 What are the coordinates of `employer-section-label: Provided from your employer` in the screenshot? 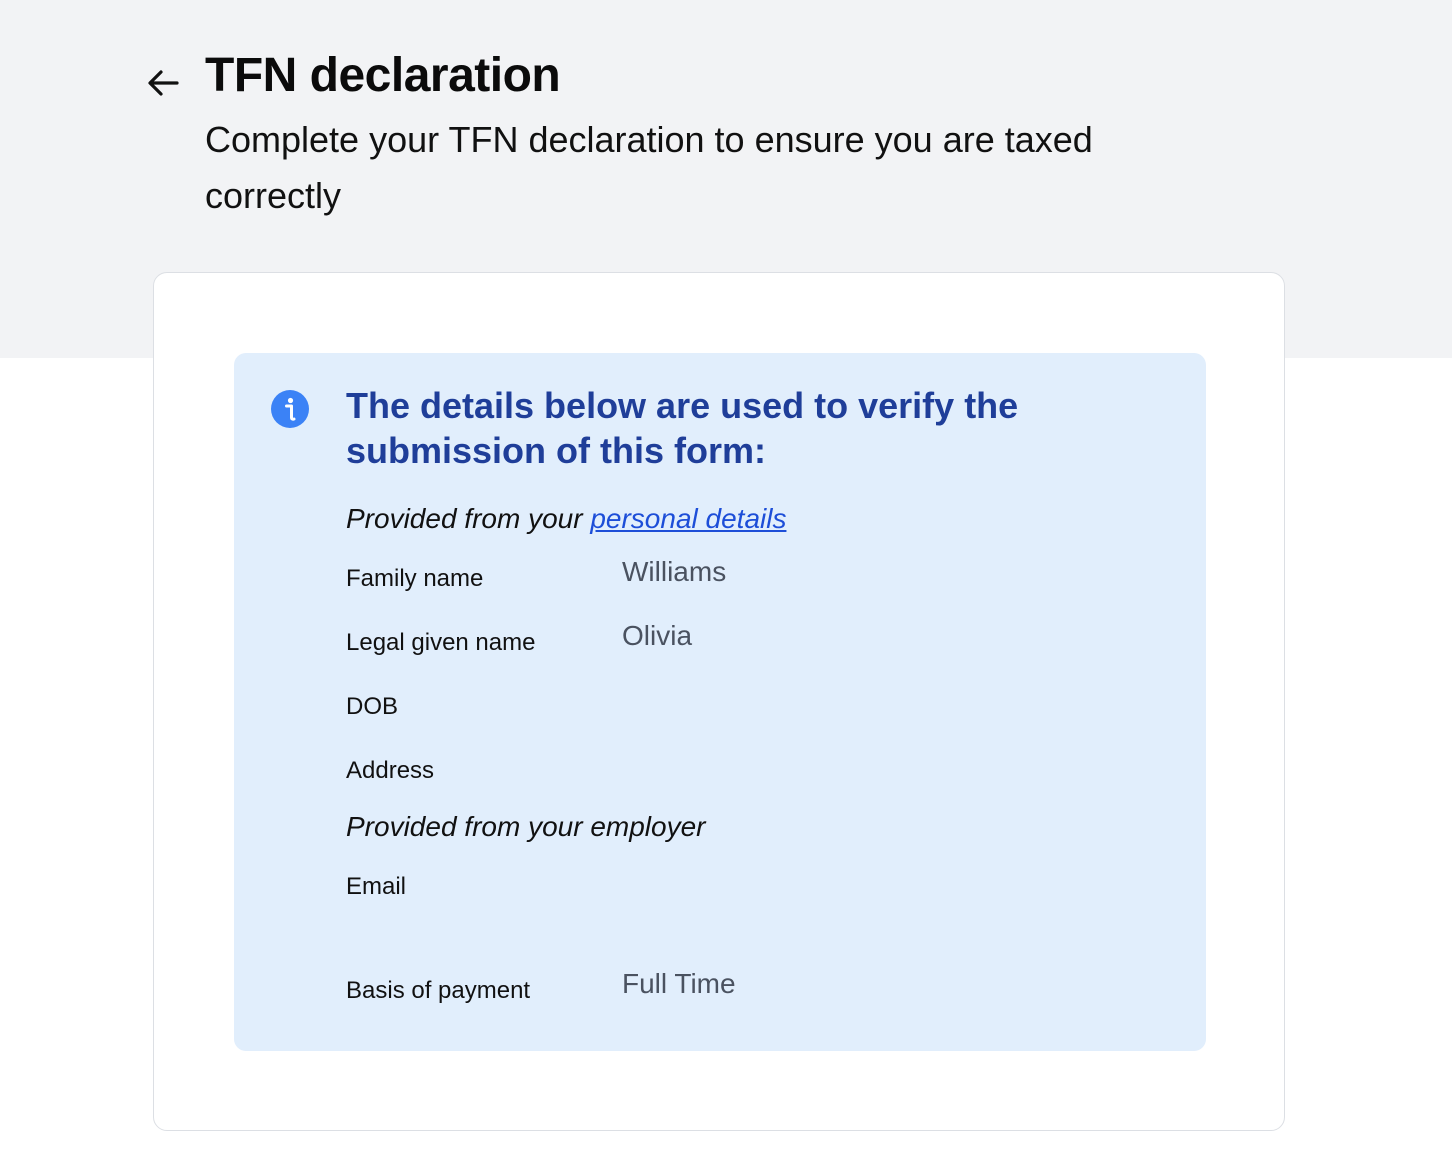 It's located at (526, 826).